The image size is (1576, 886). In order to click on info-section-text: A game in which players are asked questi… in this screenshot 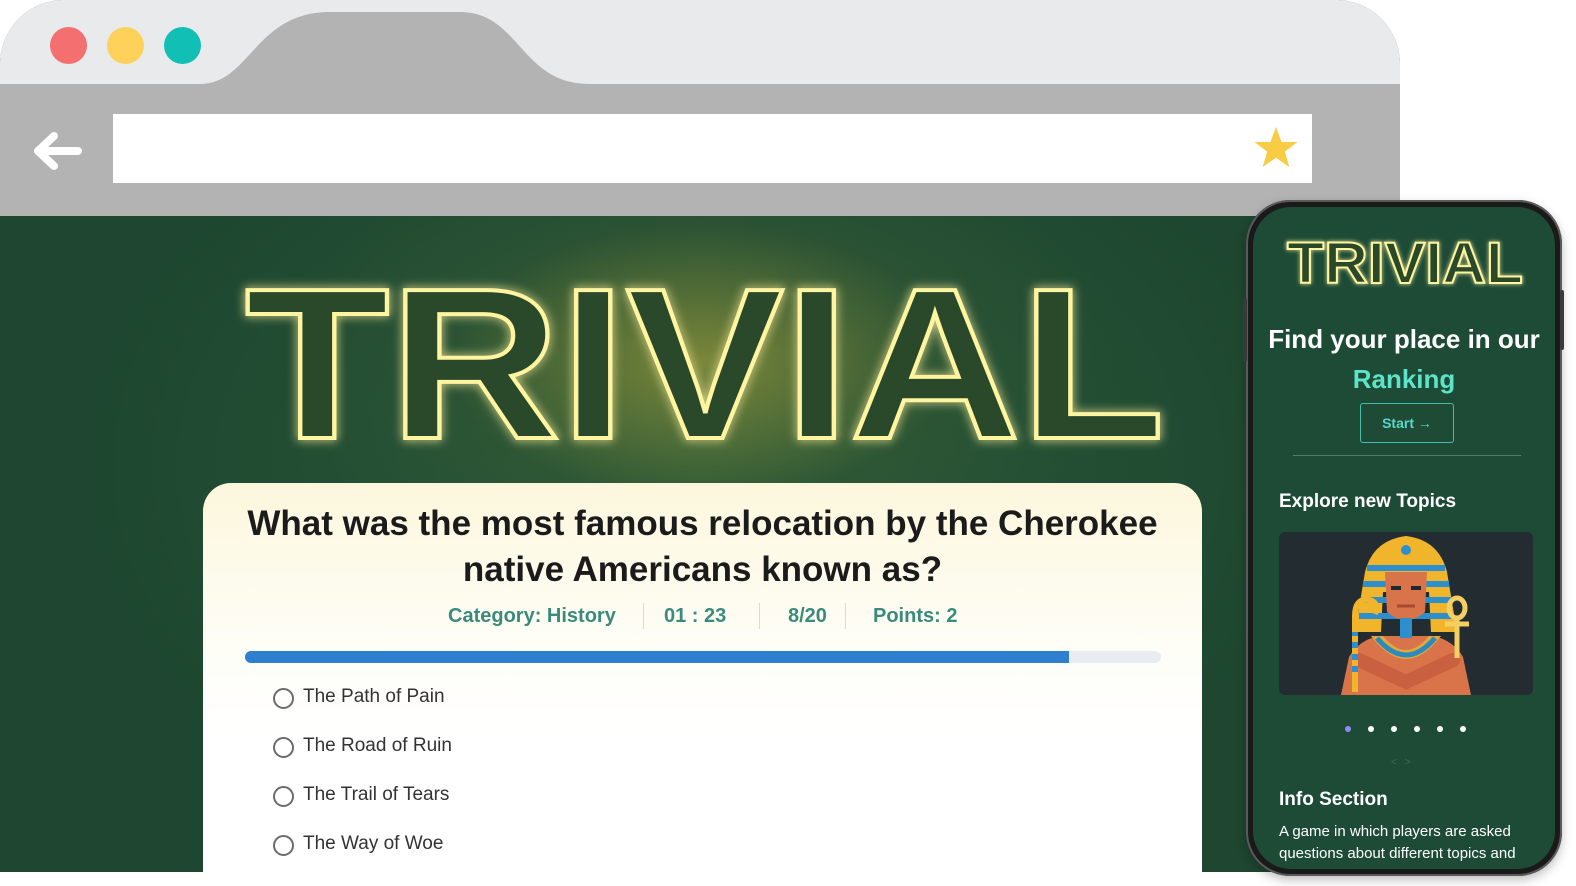, I will do `click(1397, 842)`.